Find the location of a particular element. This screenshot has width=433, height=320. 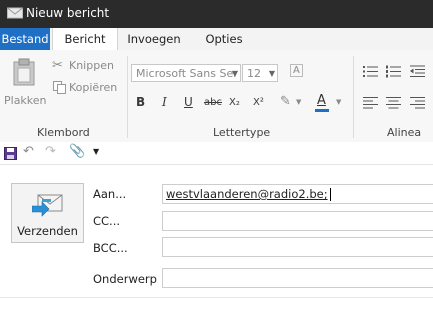

tab-bericht: Bericht is located at coordinates (85, 39).